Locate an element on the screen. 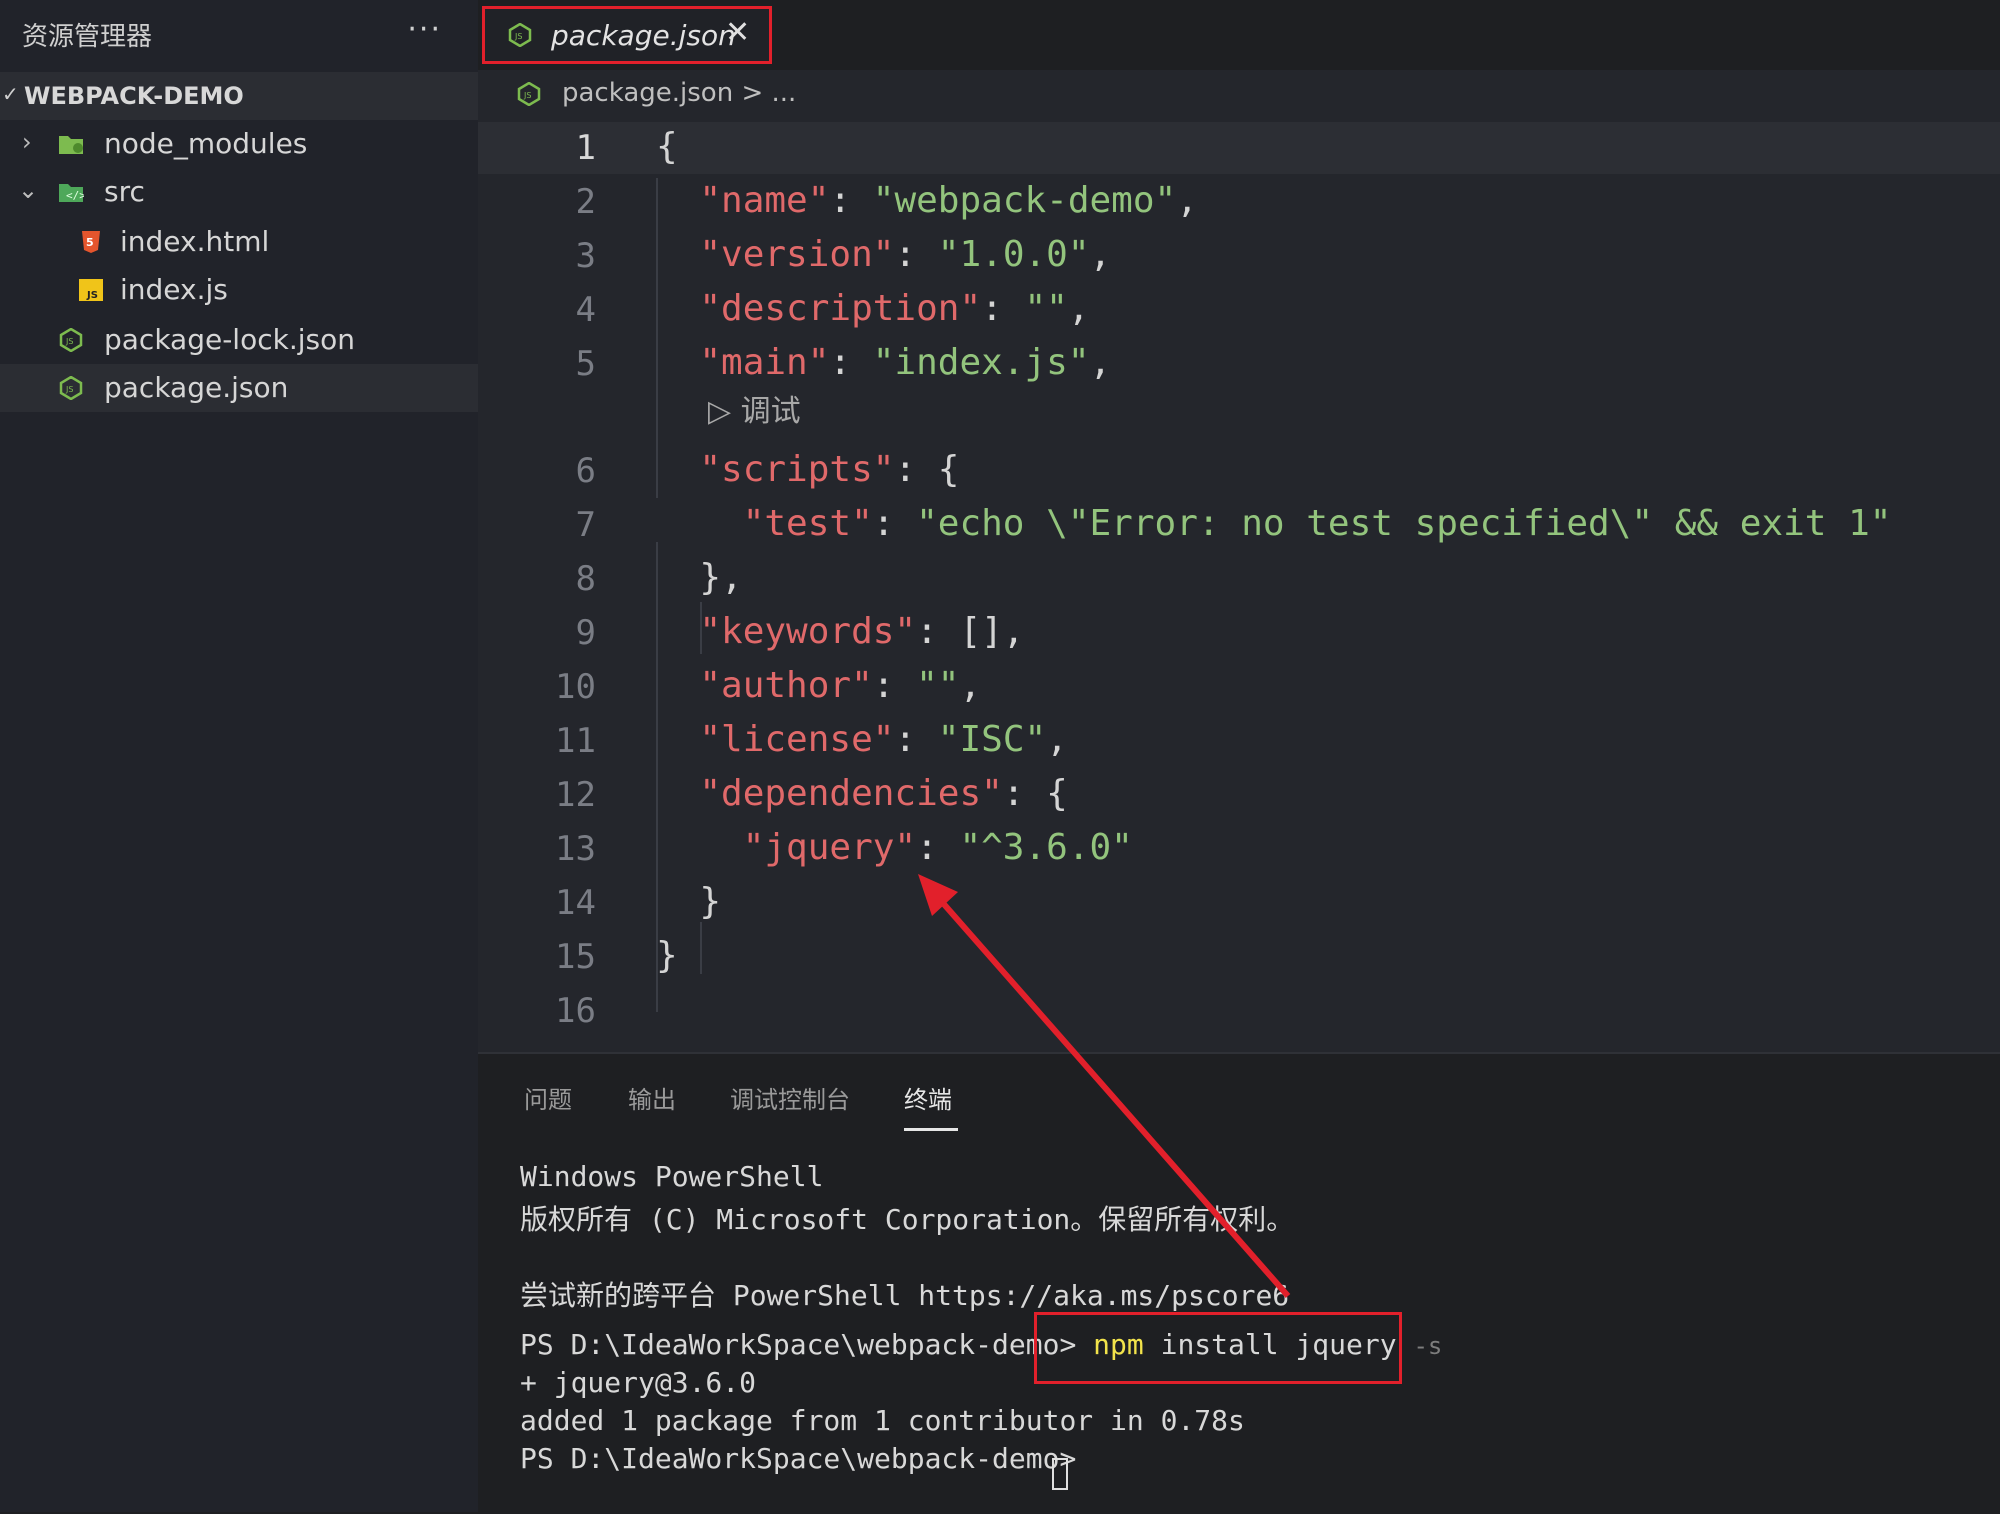  json-key: "description" is located at coordinates (840, 308).